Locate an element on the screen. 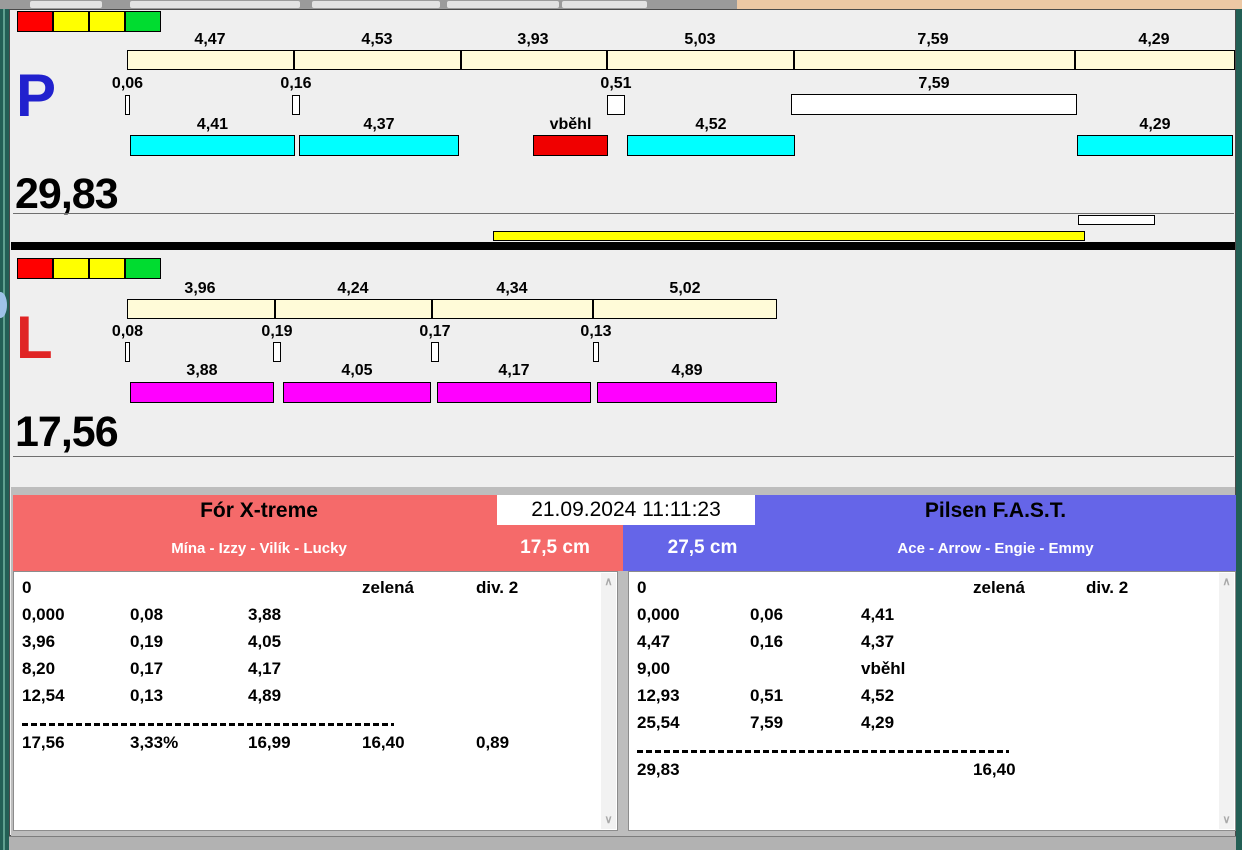 The width and height of the screenshot is (1242, 850). panel-total-p: 29,83 is located at coordinates (67, 194).